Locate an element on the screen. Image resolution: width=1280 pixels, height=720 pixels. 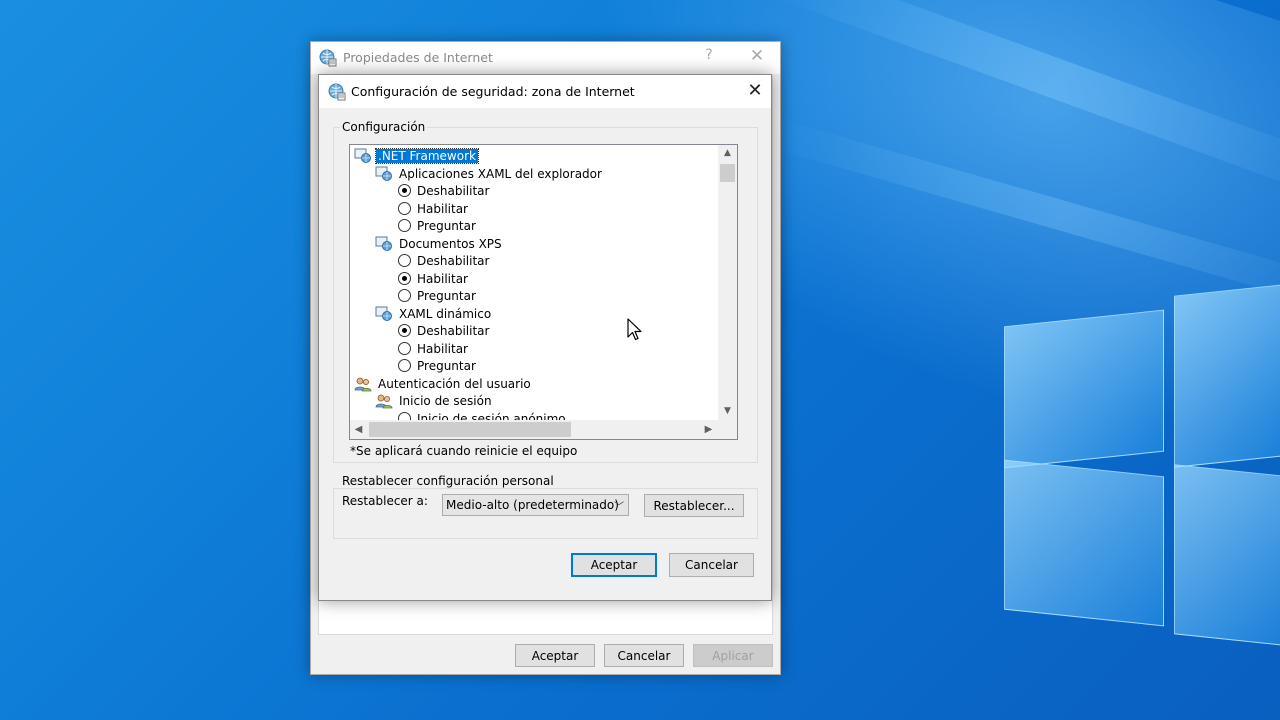
windows-logo is located at coordinates (1142, 467).